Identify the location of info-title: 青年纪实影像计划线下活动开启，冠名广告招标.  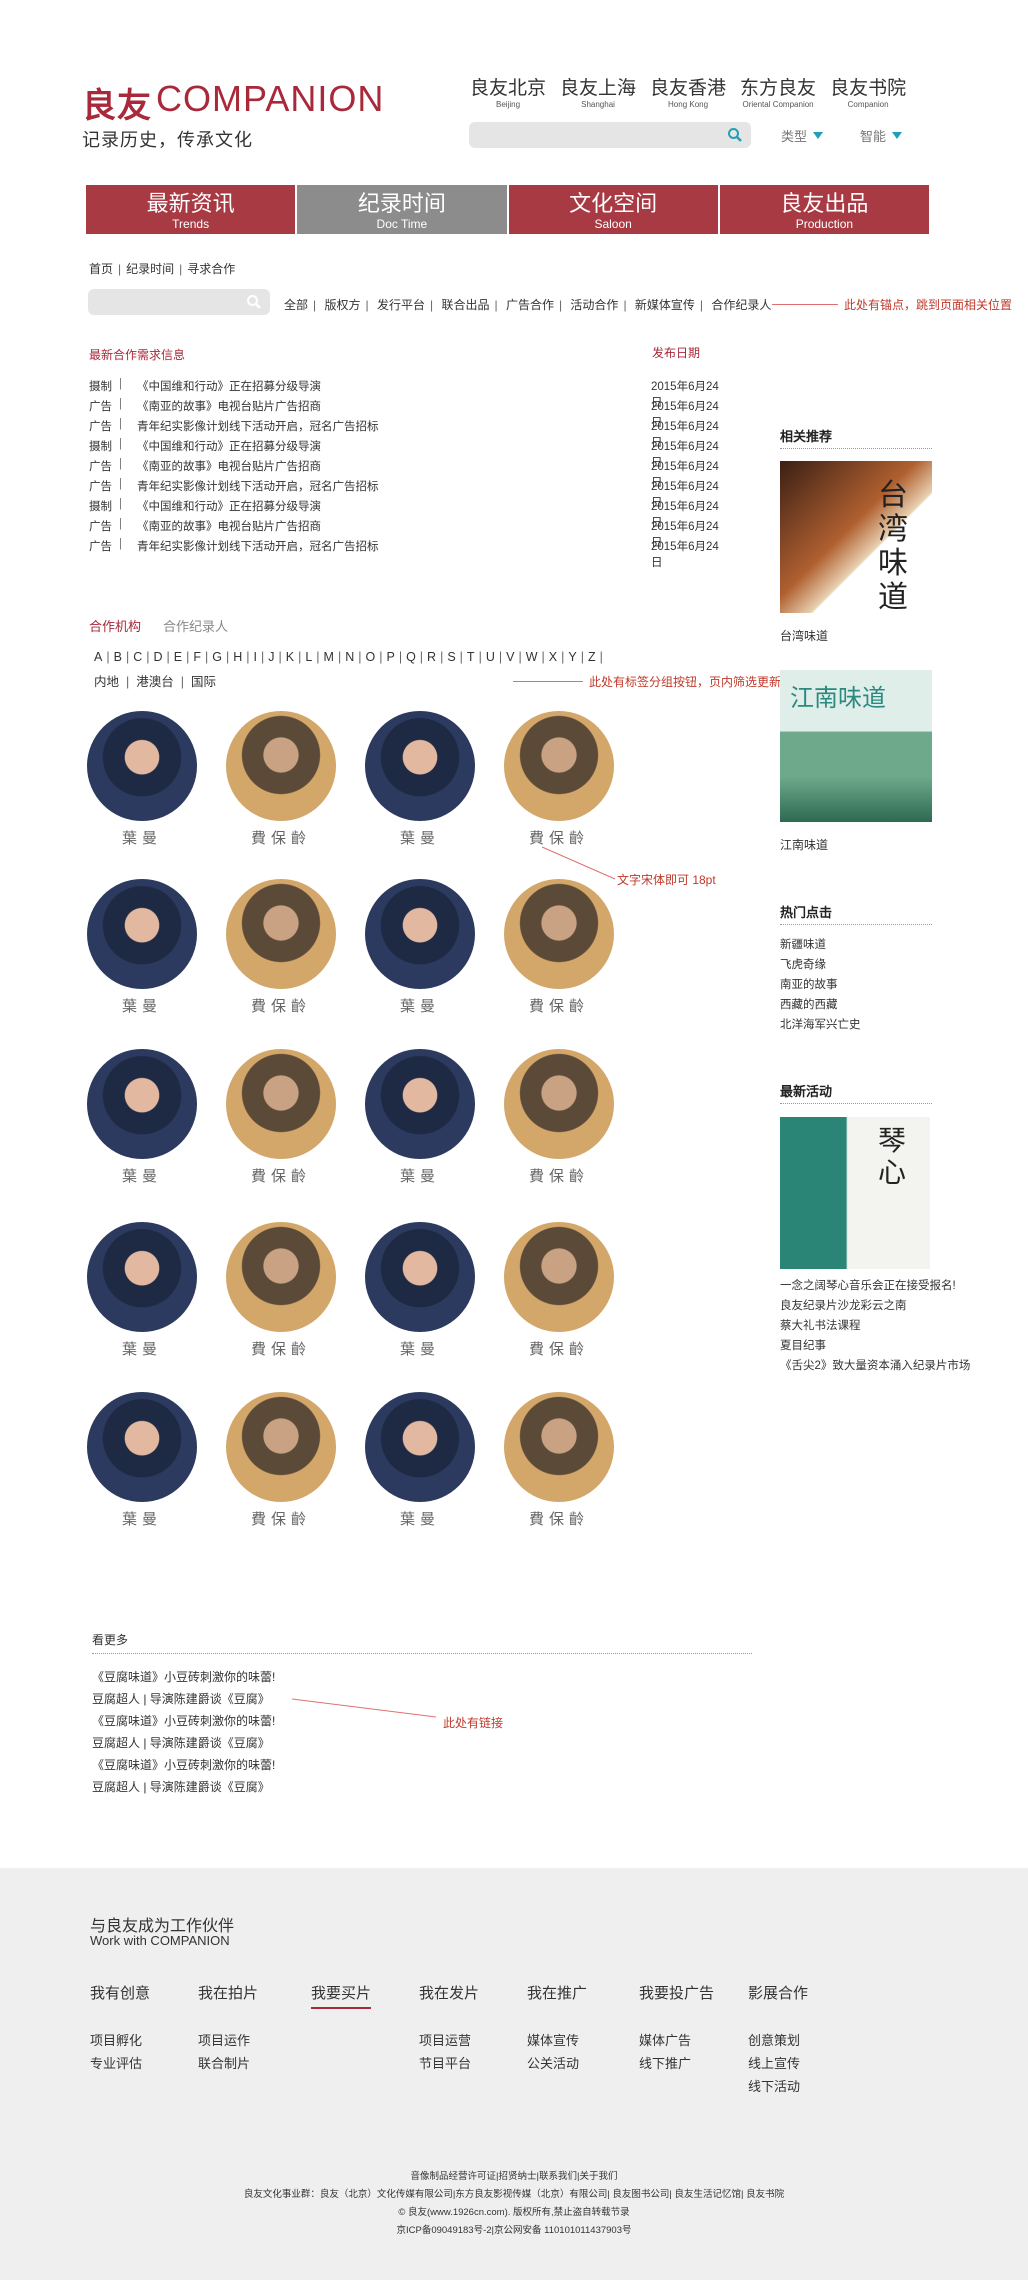
(258, 426).